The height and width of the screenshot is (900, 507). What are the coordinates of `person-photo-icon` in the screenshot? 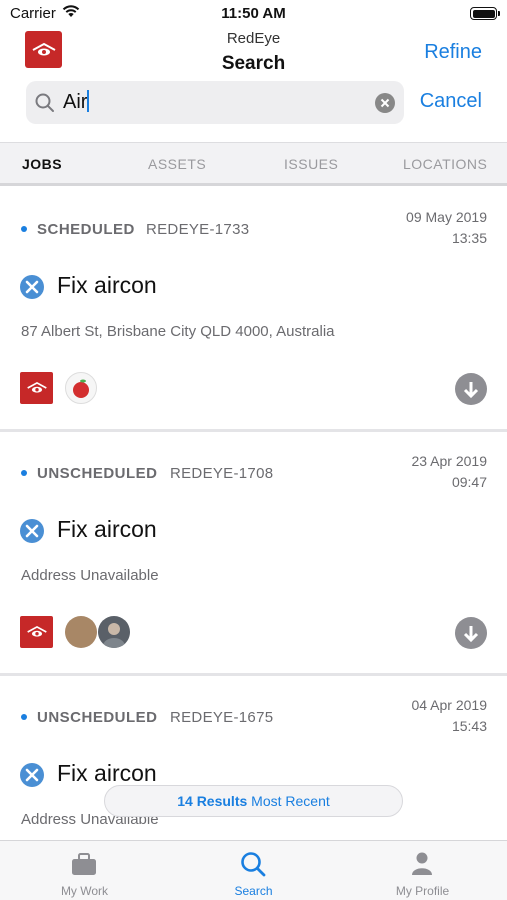 It's located at (114, 635).